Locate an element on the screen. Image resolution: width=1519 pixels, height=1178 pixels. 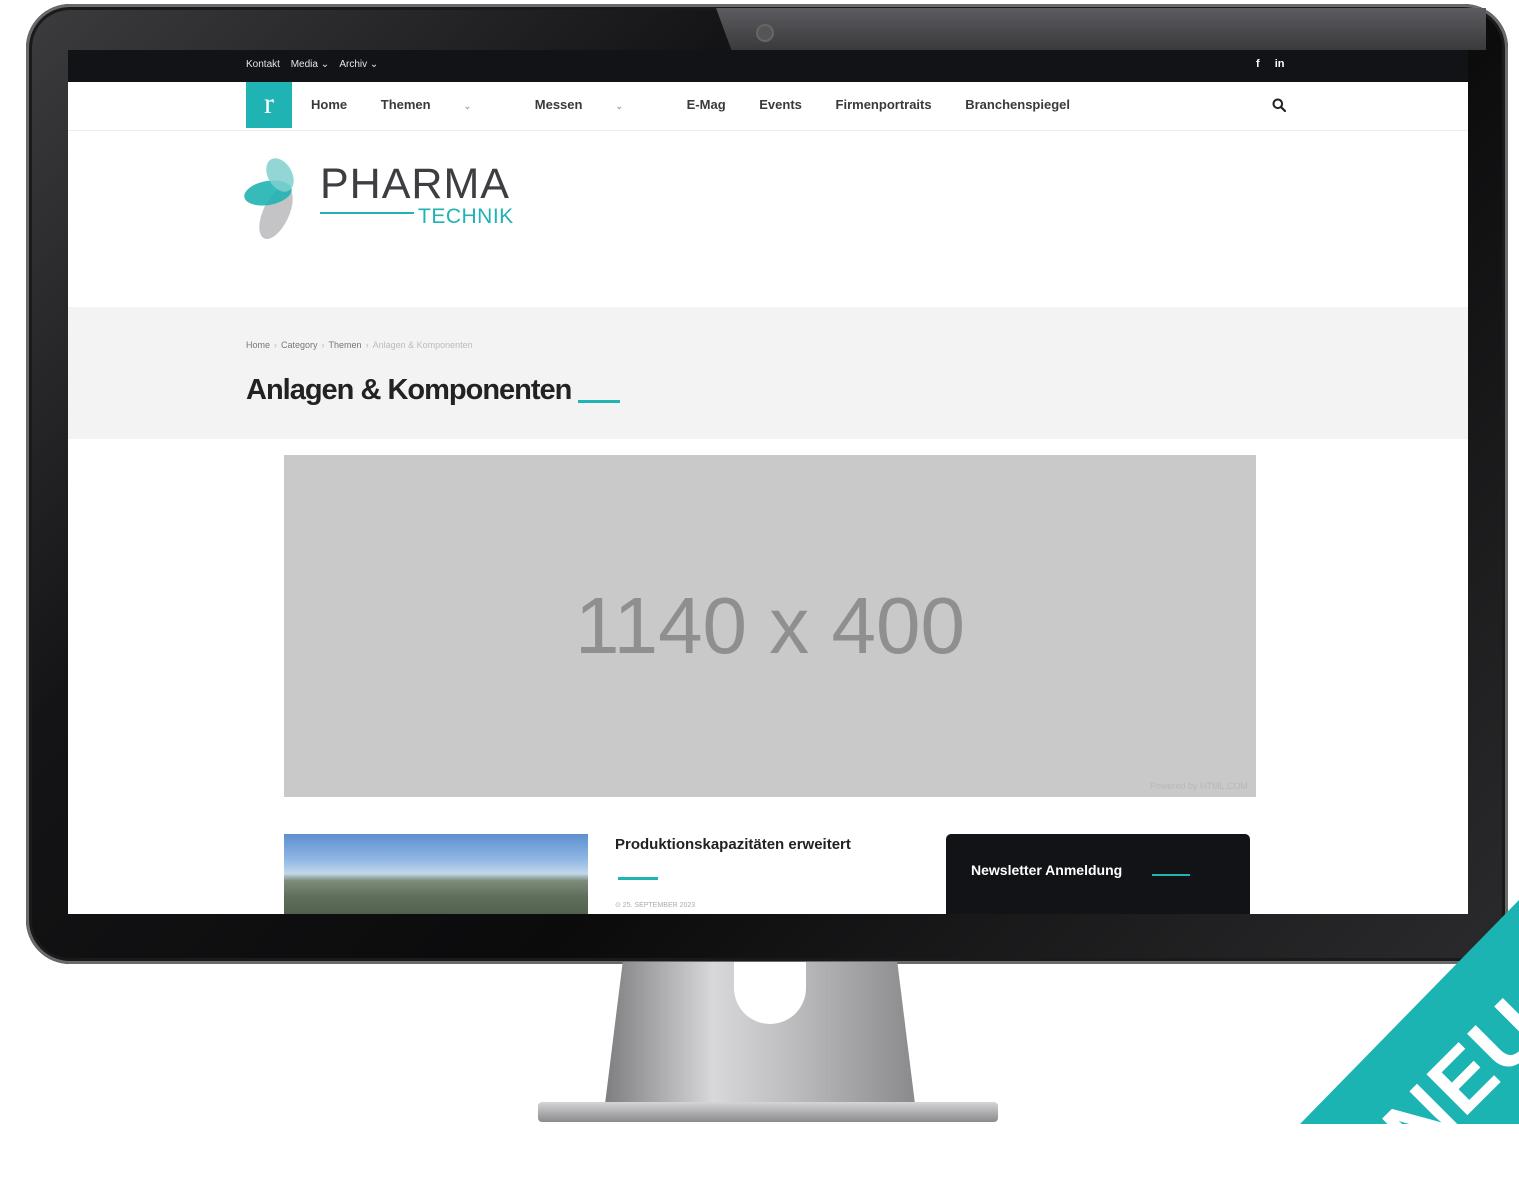
nav-item-emag: E-Mag is located at coordinates (706, 104).